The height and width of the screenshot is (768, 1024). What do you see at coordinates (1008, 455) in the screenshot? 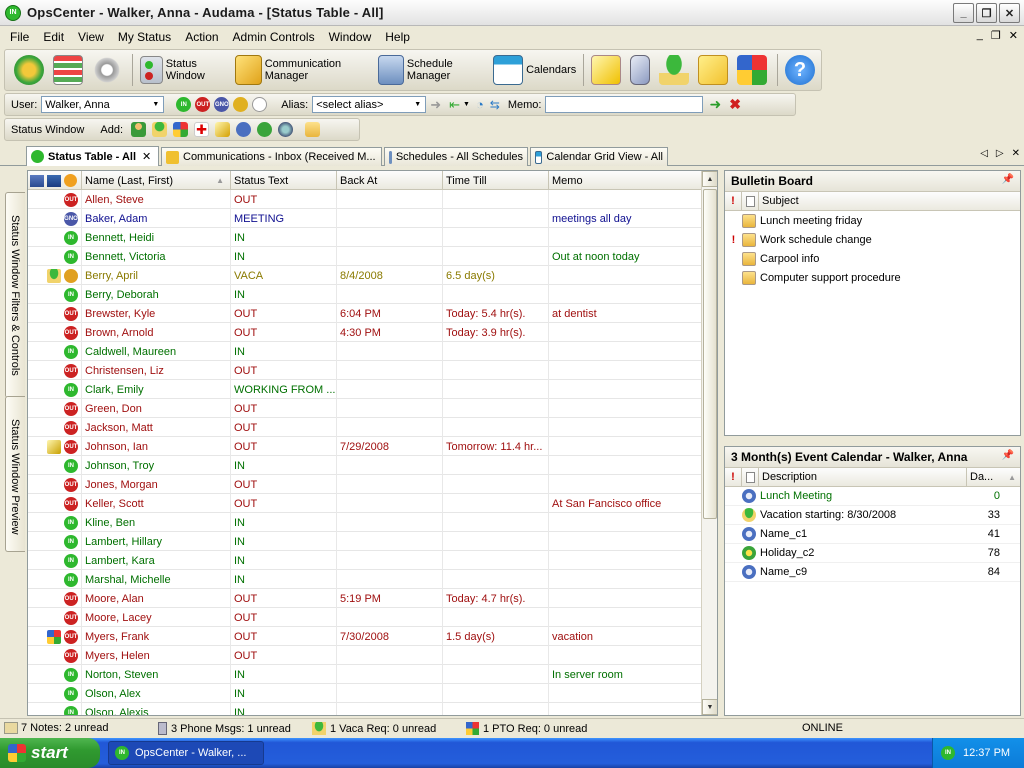
I see `pin-icon: 📌` at bounding box center [1008, 455].